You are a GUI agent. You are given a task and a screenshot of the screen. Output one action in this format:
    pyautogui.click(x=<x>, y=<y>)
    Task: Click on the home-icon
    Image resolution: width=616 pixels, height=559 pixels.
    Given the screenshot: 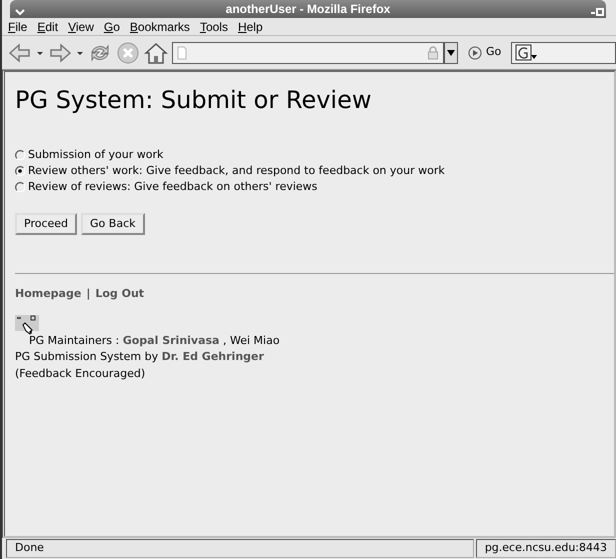 What is the action you would take?
    pyautogui.click(x=156, y=52)
    